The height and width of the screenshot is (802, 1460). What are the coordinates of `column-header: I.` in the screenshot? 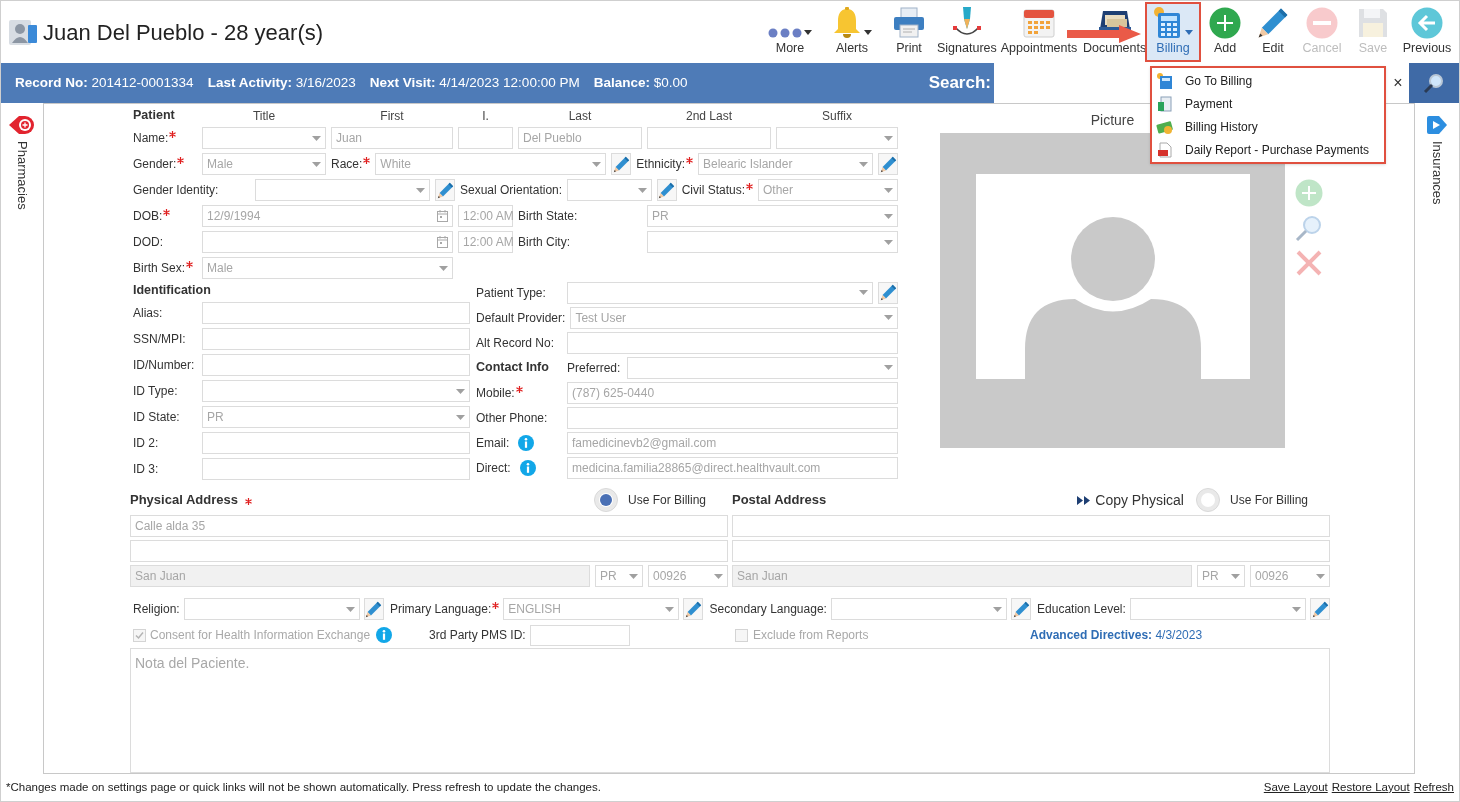 It's located at (485, 116).